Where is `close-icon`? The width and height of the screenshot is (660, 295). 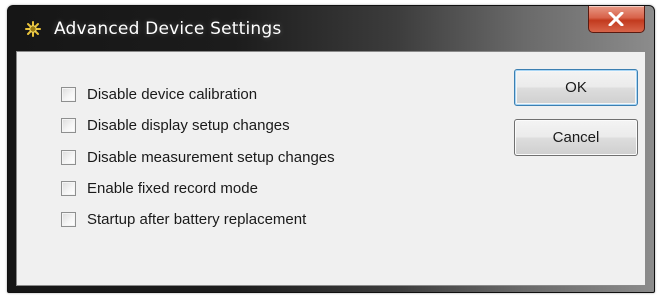 close-icon is located at coordinates (616, 19).